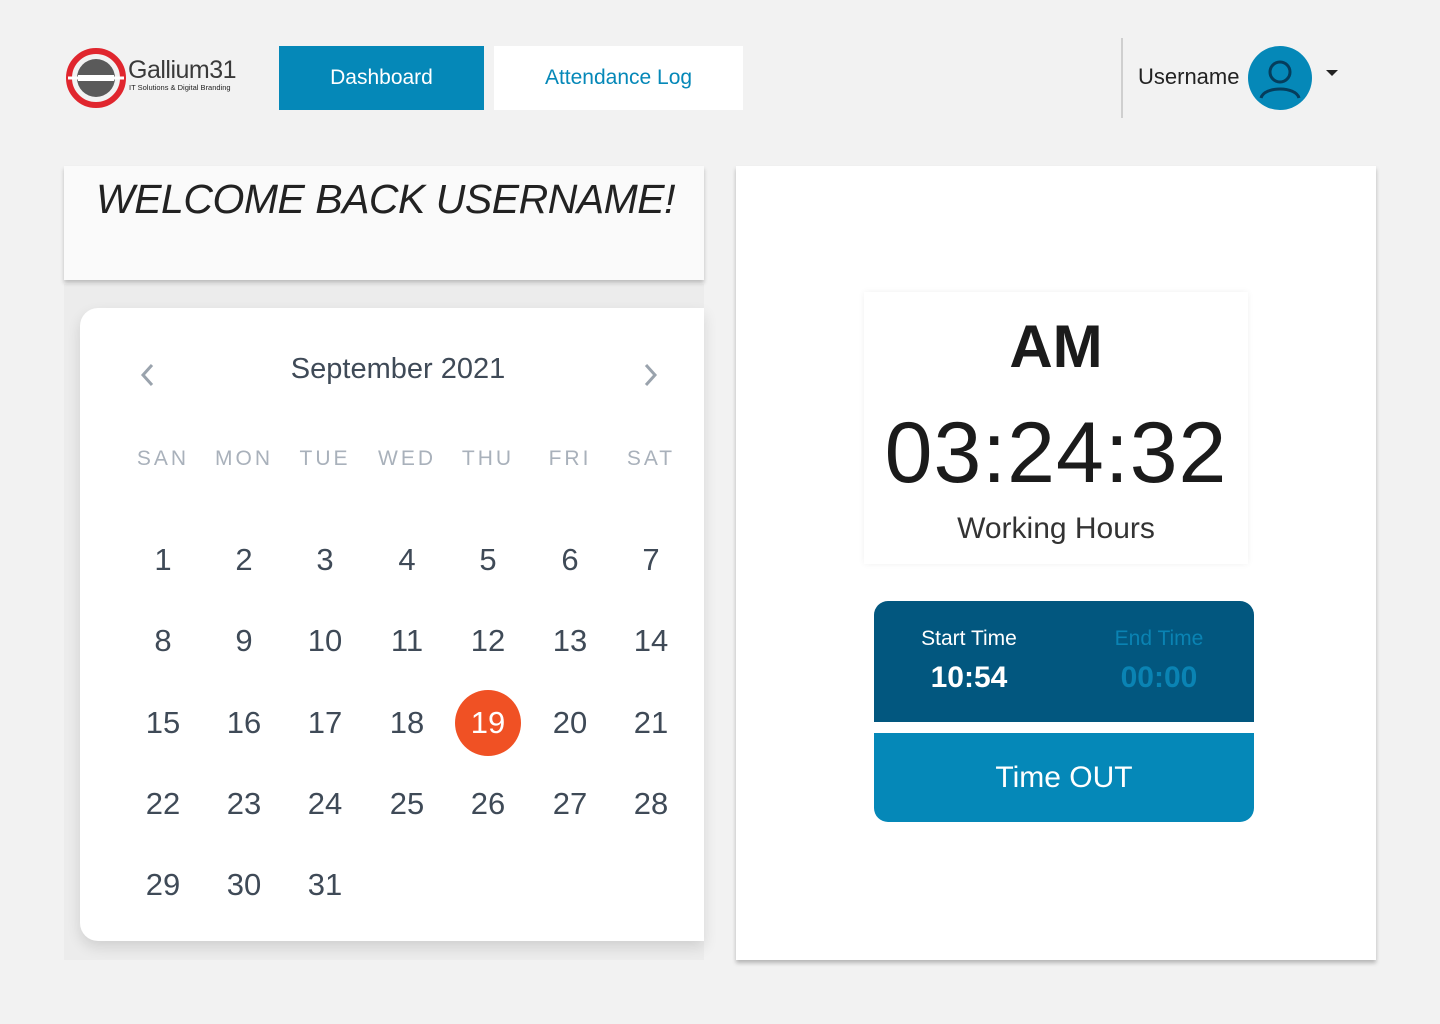  Describe the element at coordinates (180, 87) in the screenshot. I see `brand-tagline: IT Solutions & Digital Branding` at that location.